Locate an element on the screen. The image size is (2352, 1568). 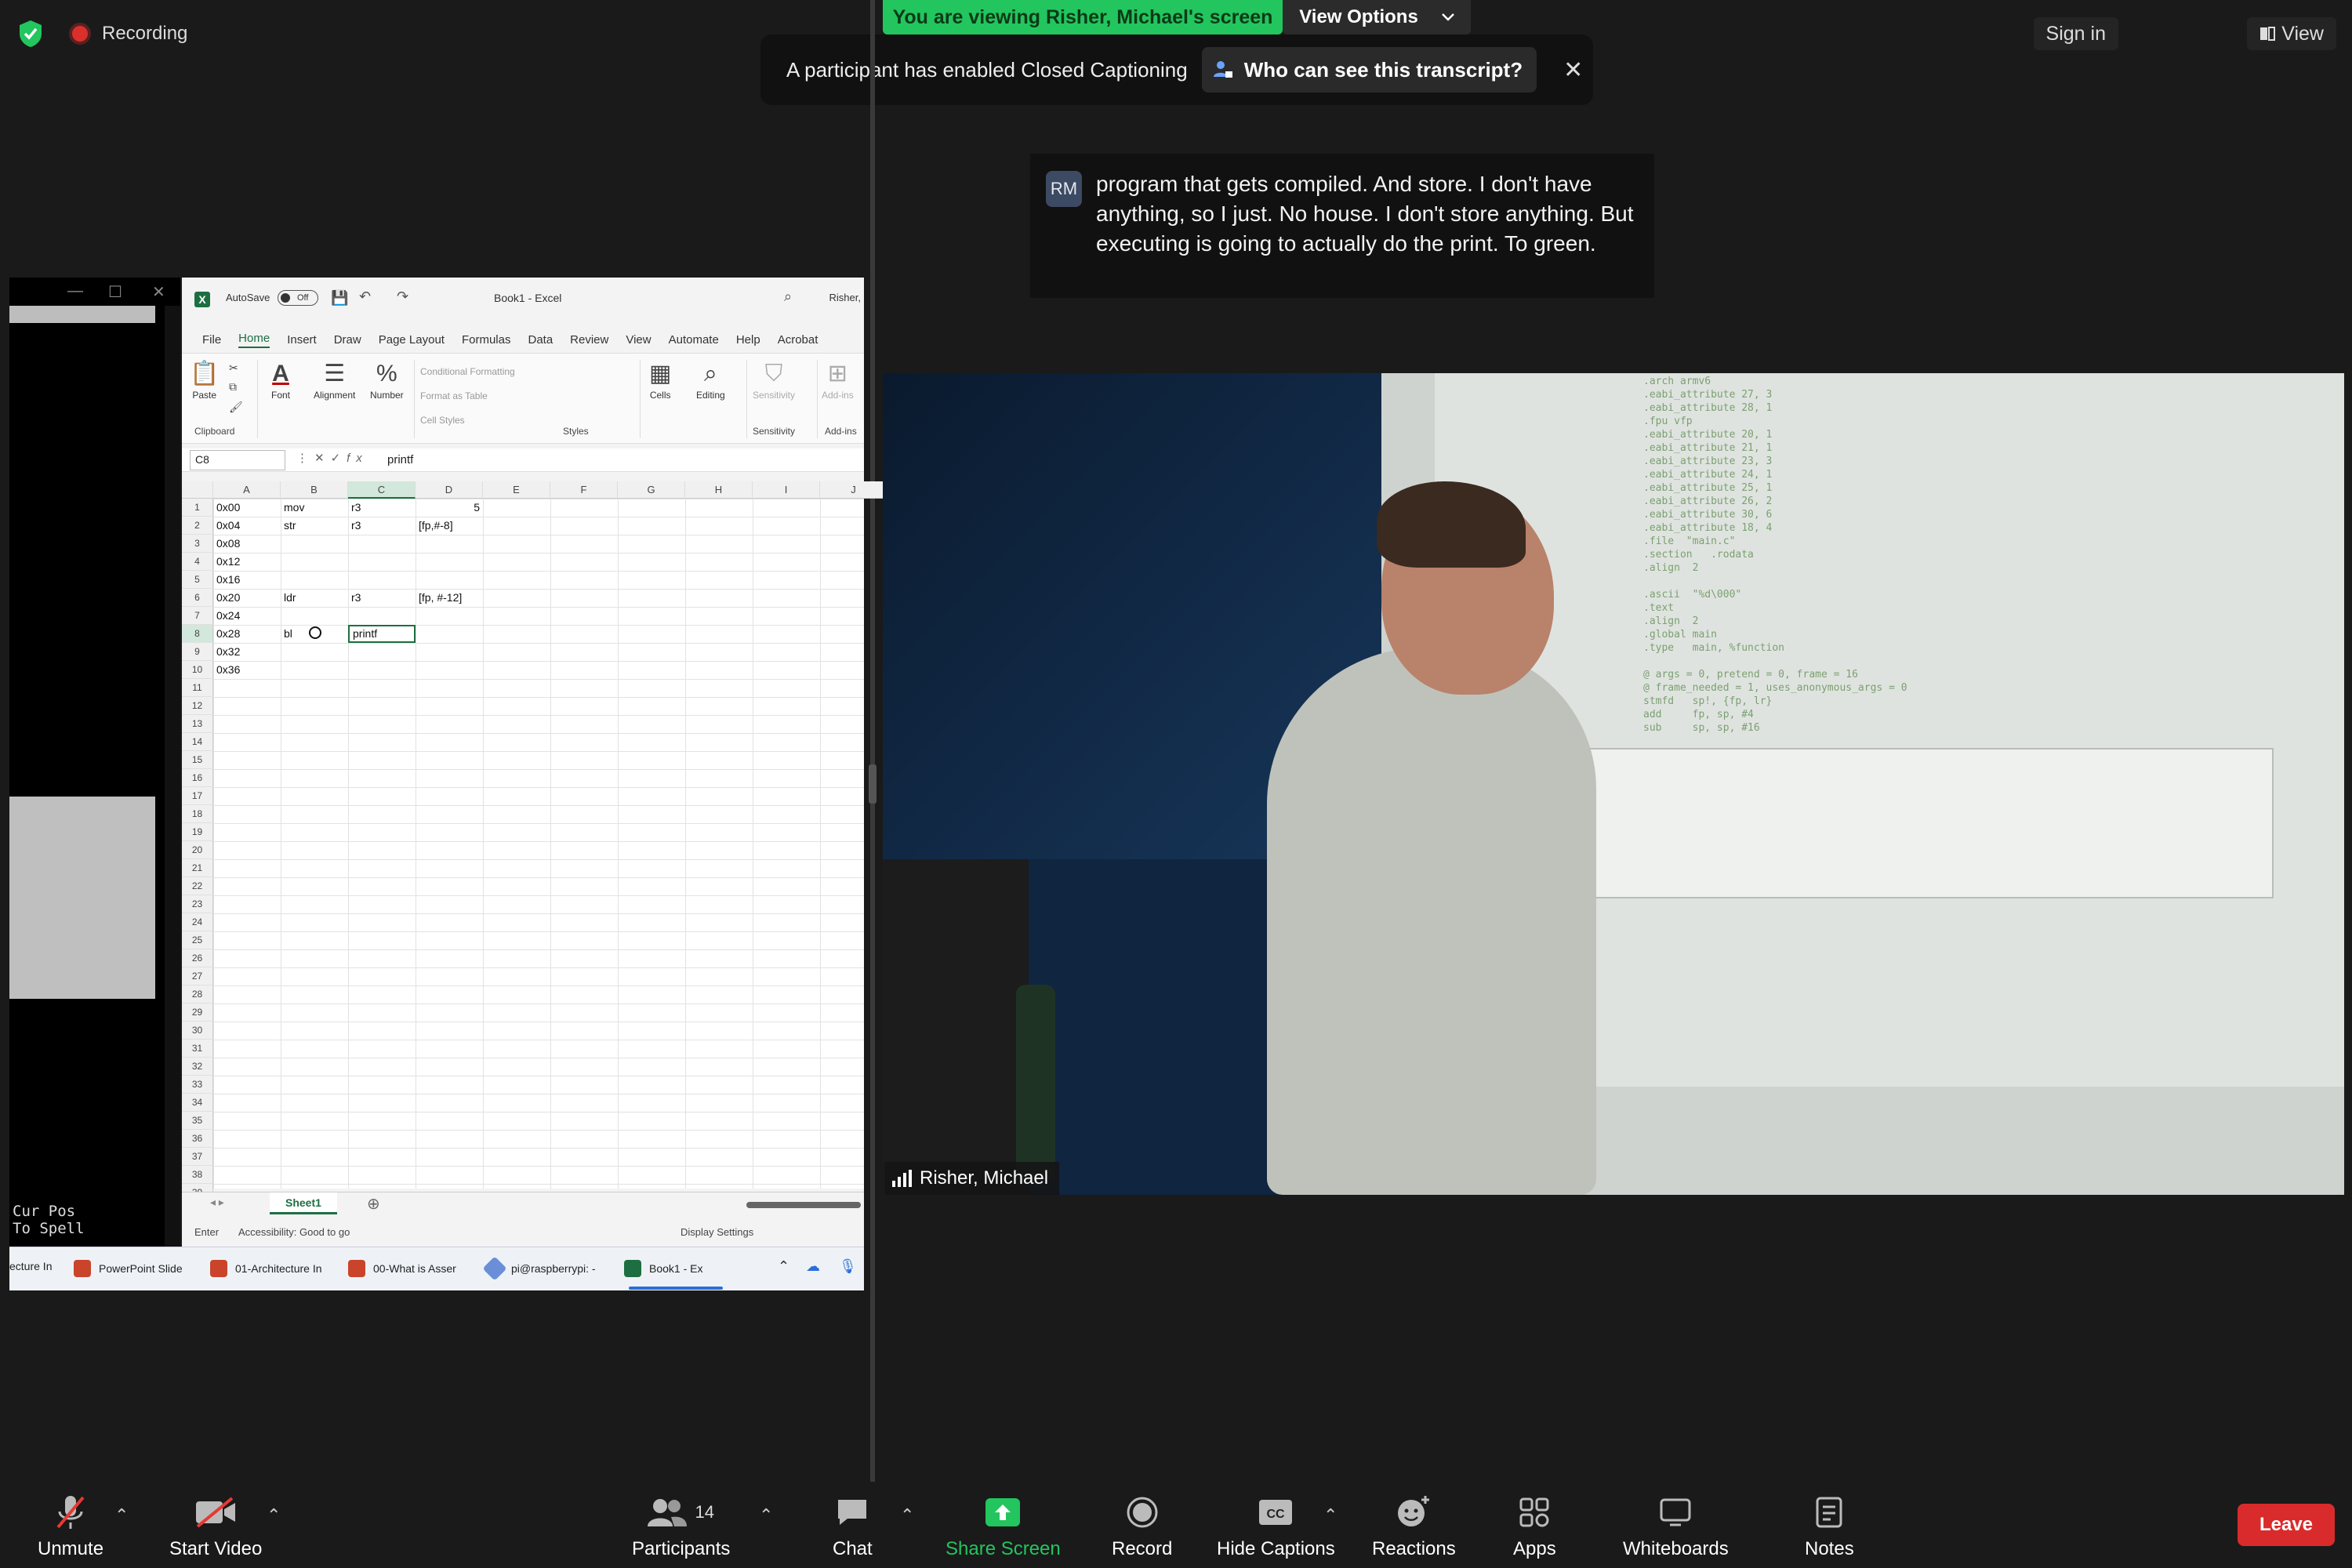
row-header: 15 is located at coordinates (197, 760).